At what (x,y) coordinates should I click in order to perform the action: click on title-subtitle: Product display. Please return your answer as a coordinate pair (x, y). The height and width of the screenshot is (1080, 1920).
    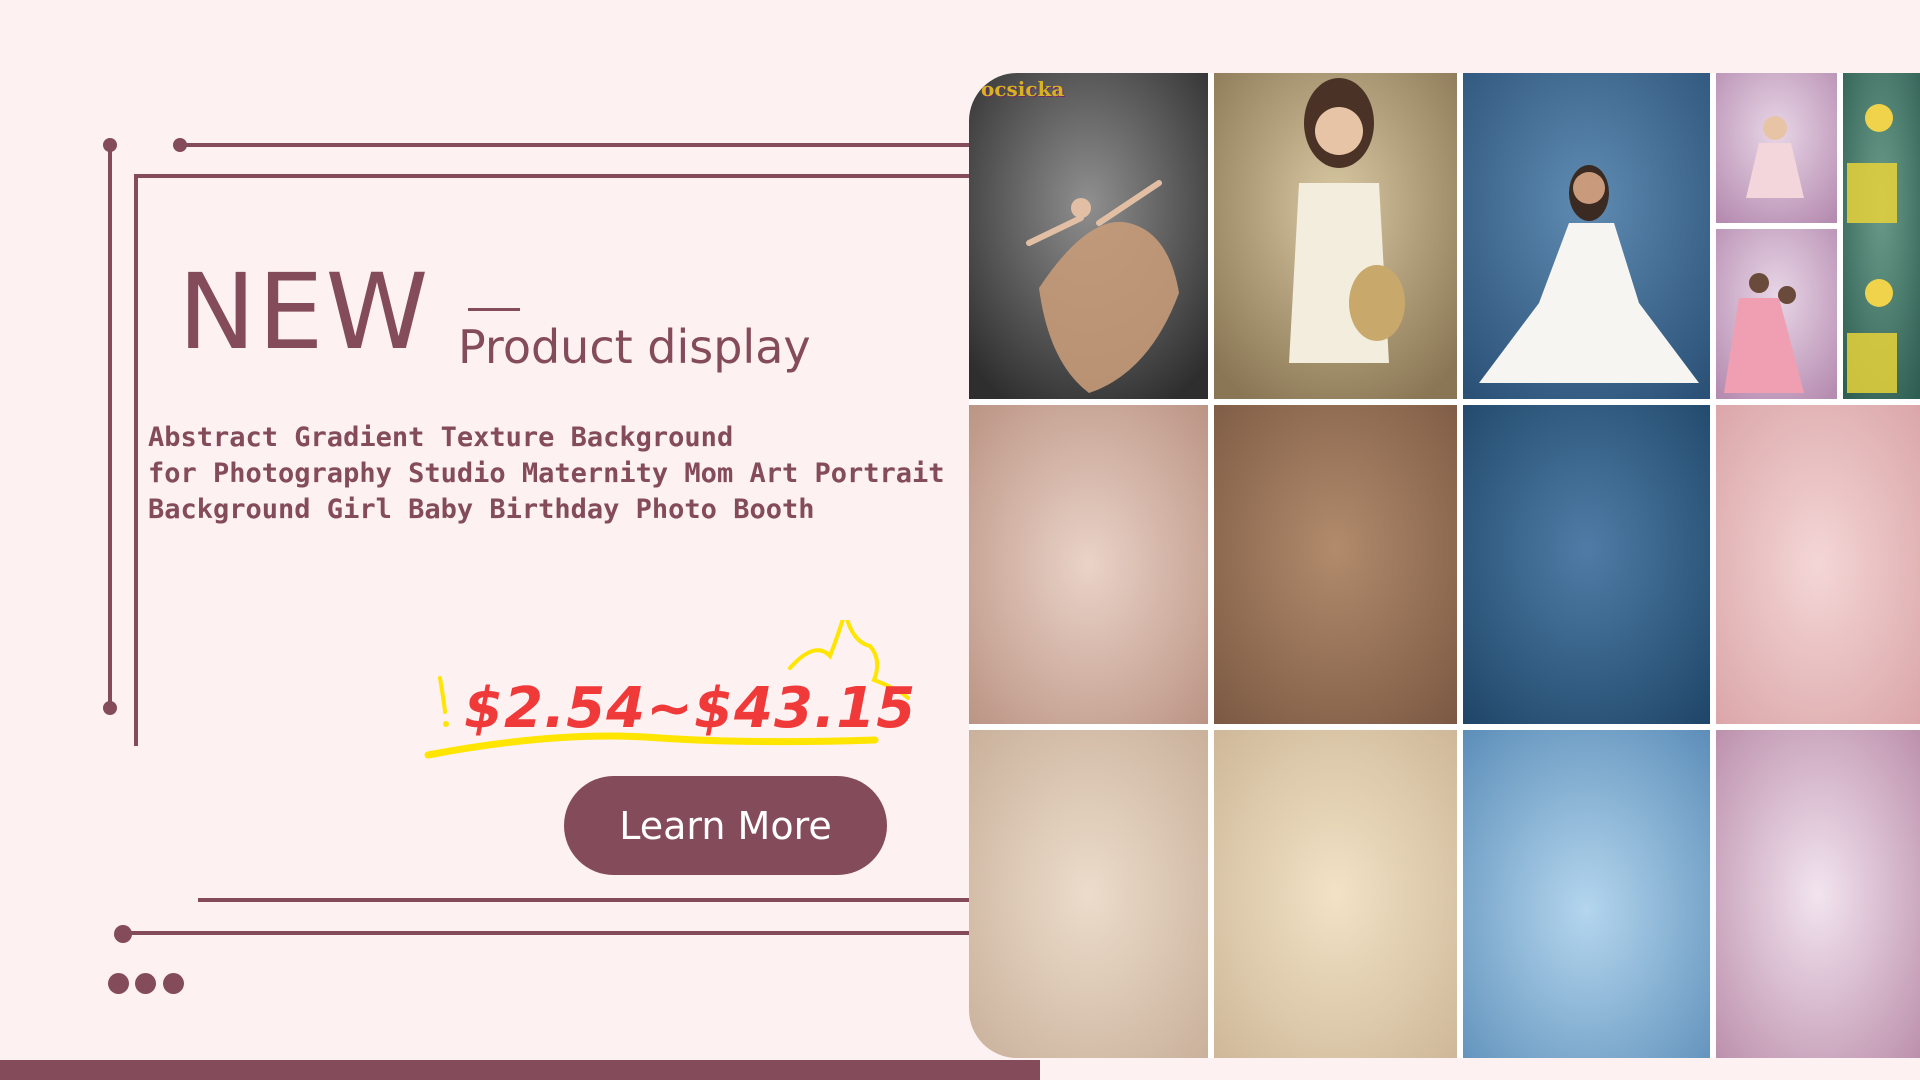
    Looking at the image, I should click on (634, 347).